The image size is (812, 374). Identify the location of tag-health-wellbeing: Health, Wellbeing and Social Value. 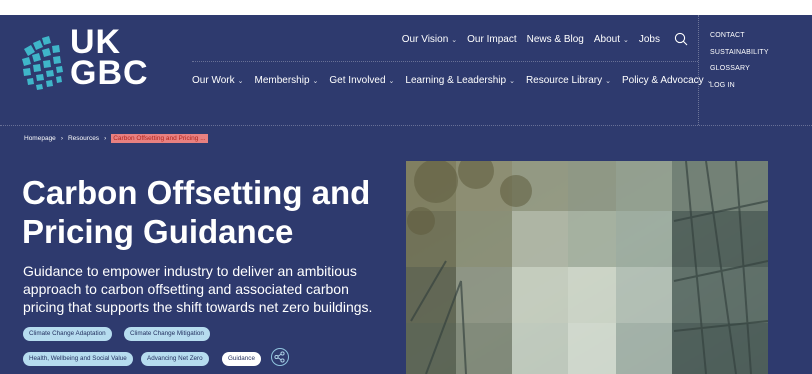
(78, 359).